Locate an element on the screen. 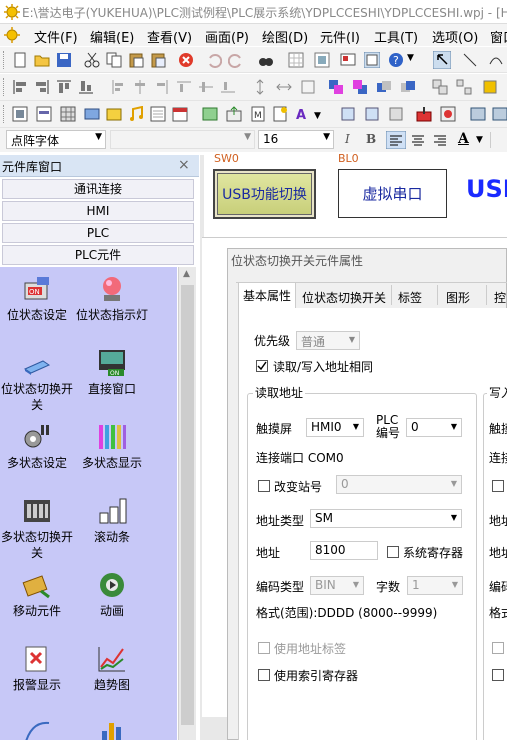 The width and height of the screenshot is (507, 740). save-icon is located at coordinates (64, 60).